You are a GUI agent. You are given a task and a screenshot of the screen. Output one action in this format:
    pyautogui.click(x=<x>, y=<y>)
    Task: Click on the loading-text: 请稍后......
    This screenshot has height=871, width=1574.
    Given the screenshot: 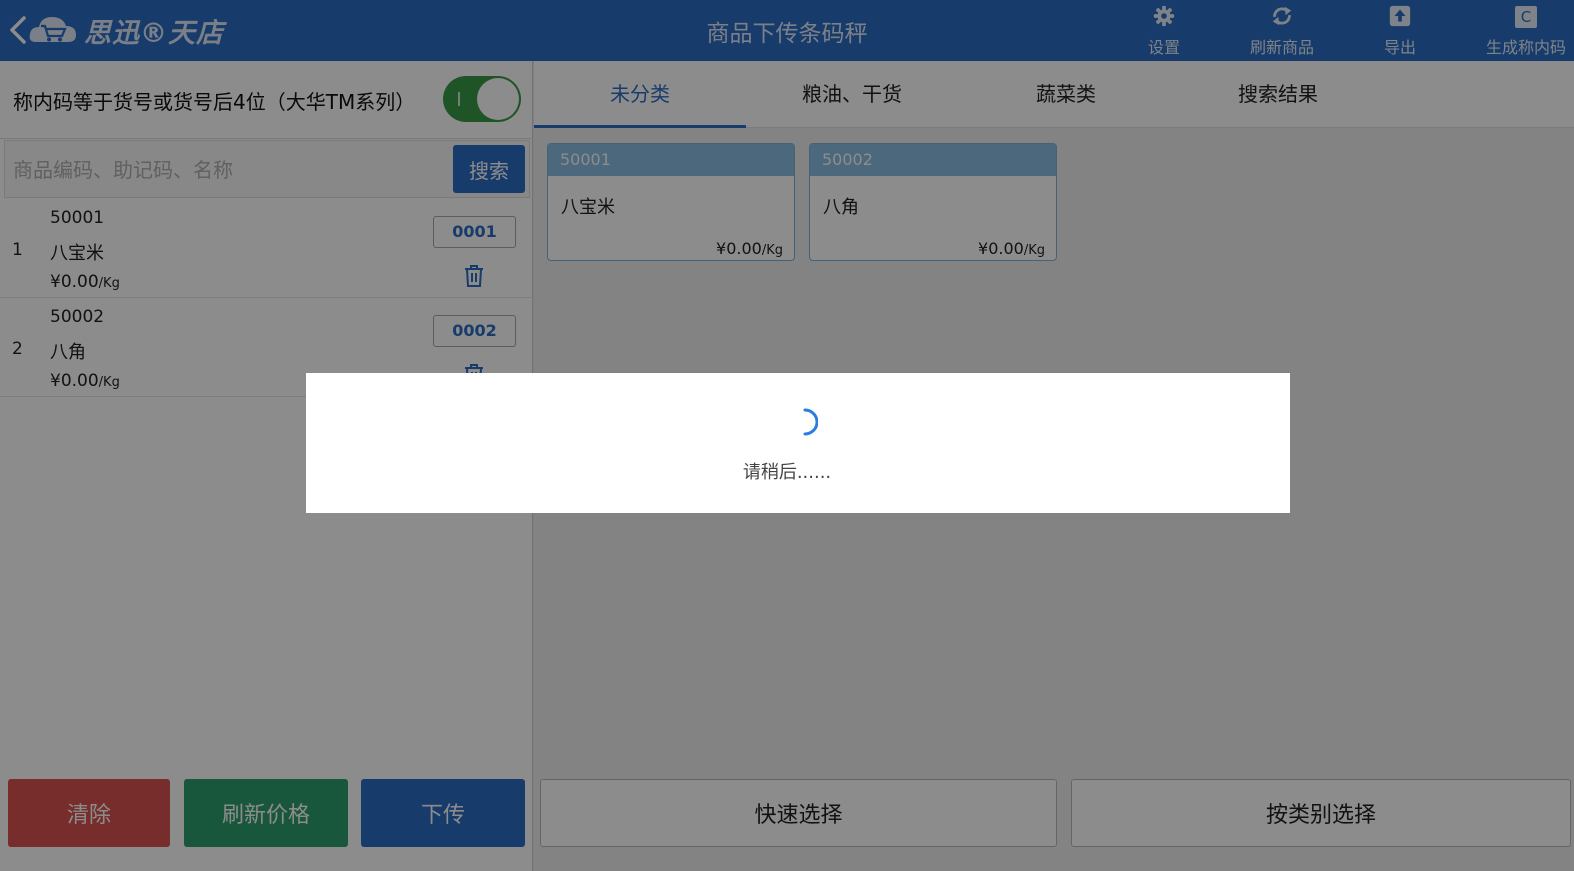 What is the action you would take?
    pyautogui.click(x=787, y=472)
    